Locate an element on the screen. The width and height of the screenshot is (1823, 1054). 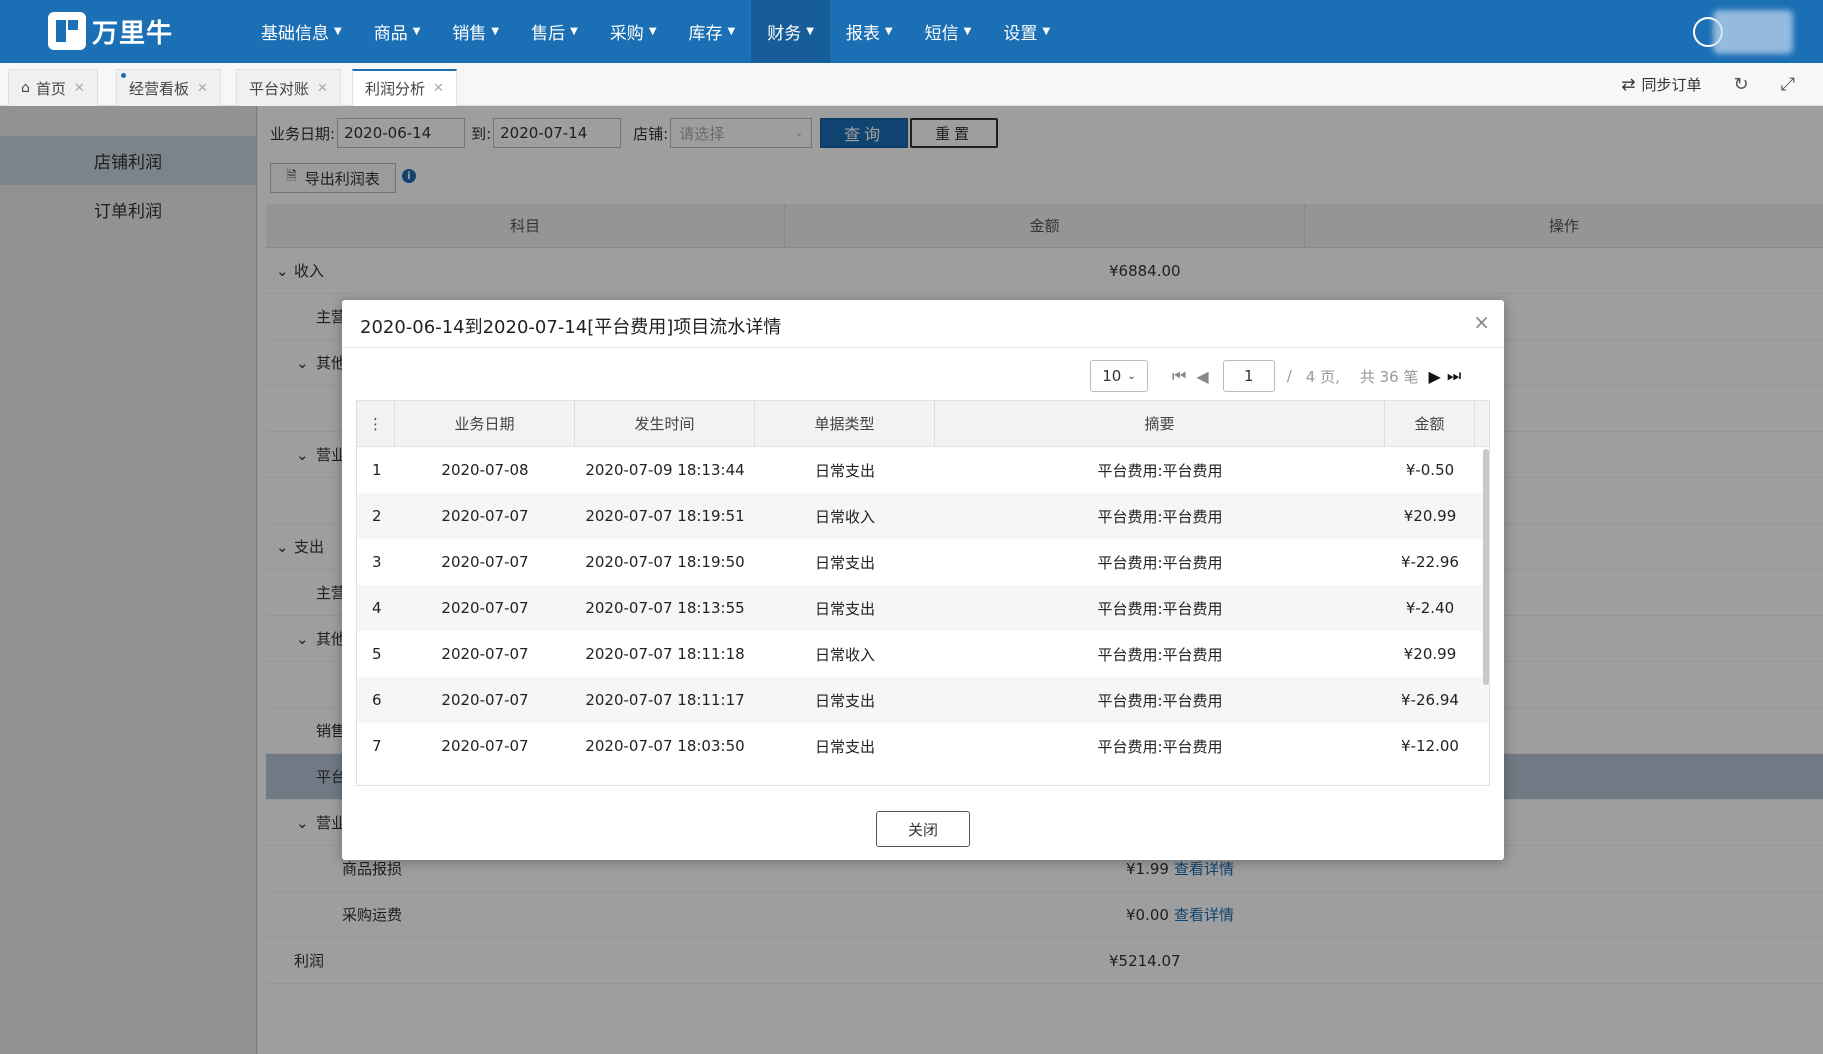
app-logo: 万里牛 is located at coordinates (110, 31).